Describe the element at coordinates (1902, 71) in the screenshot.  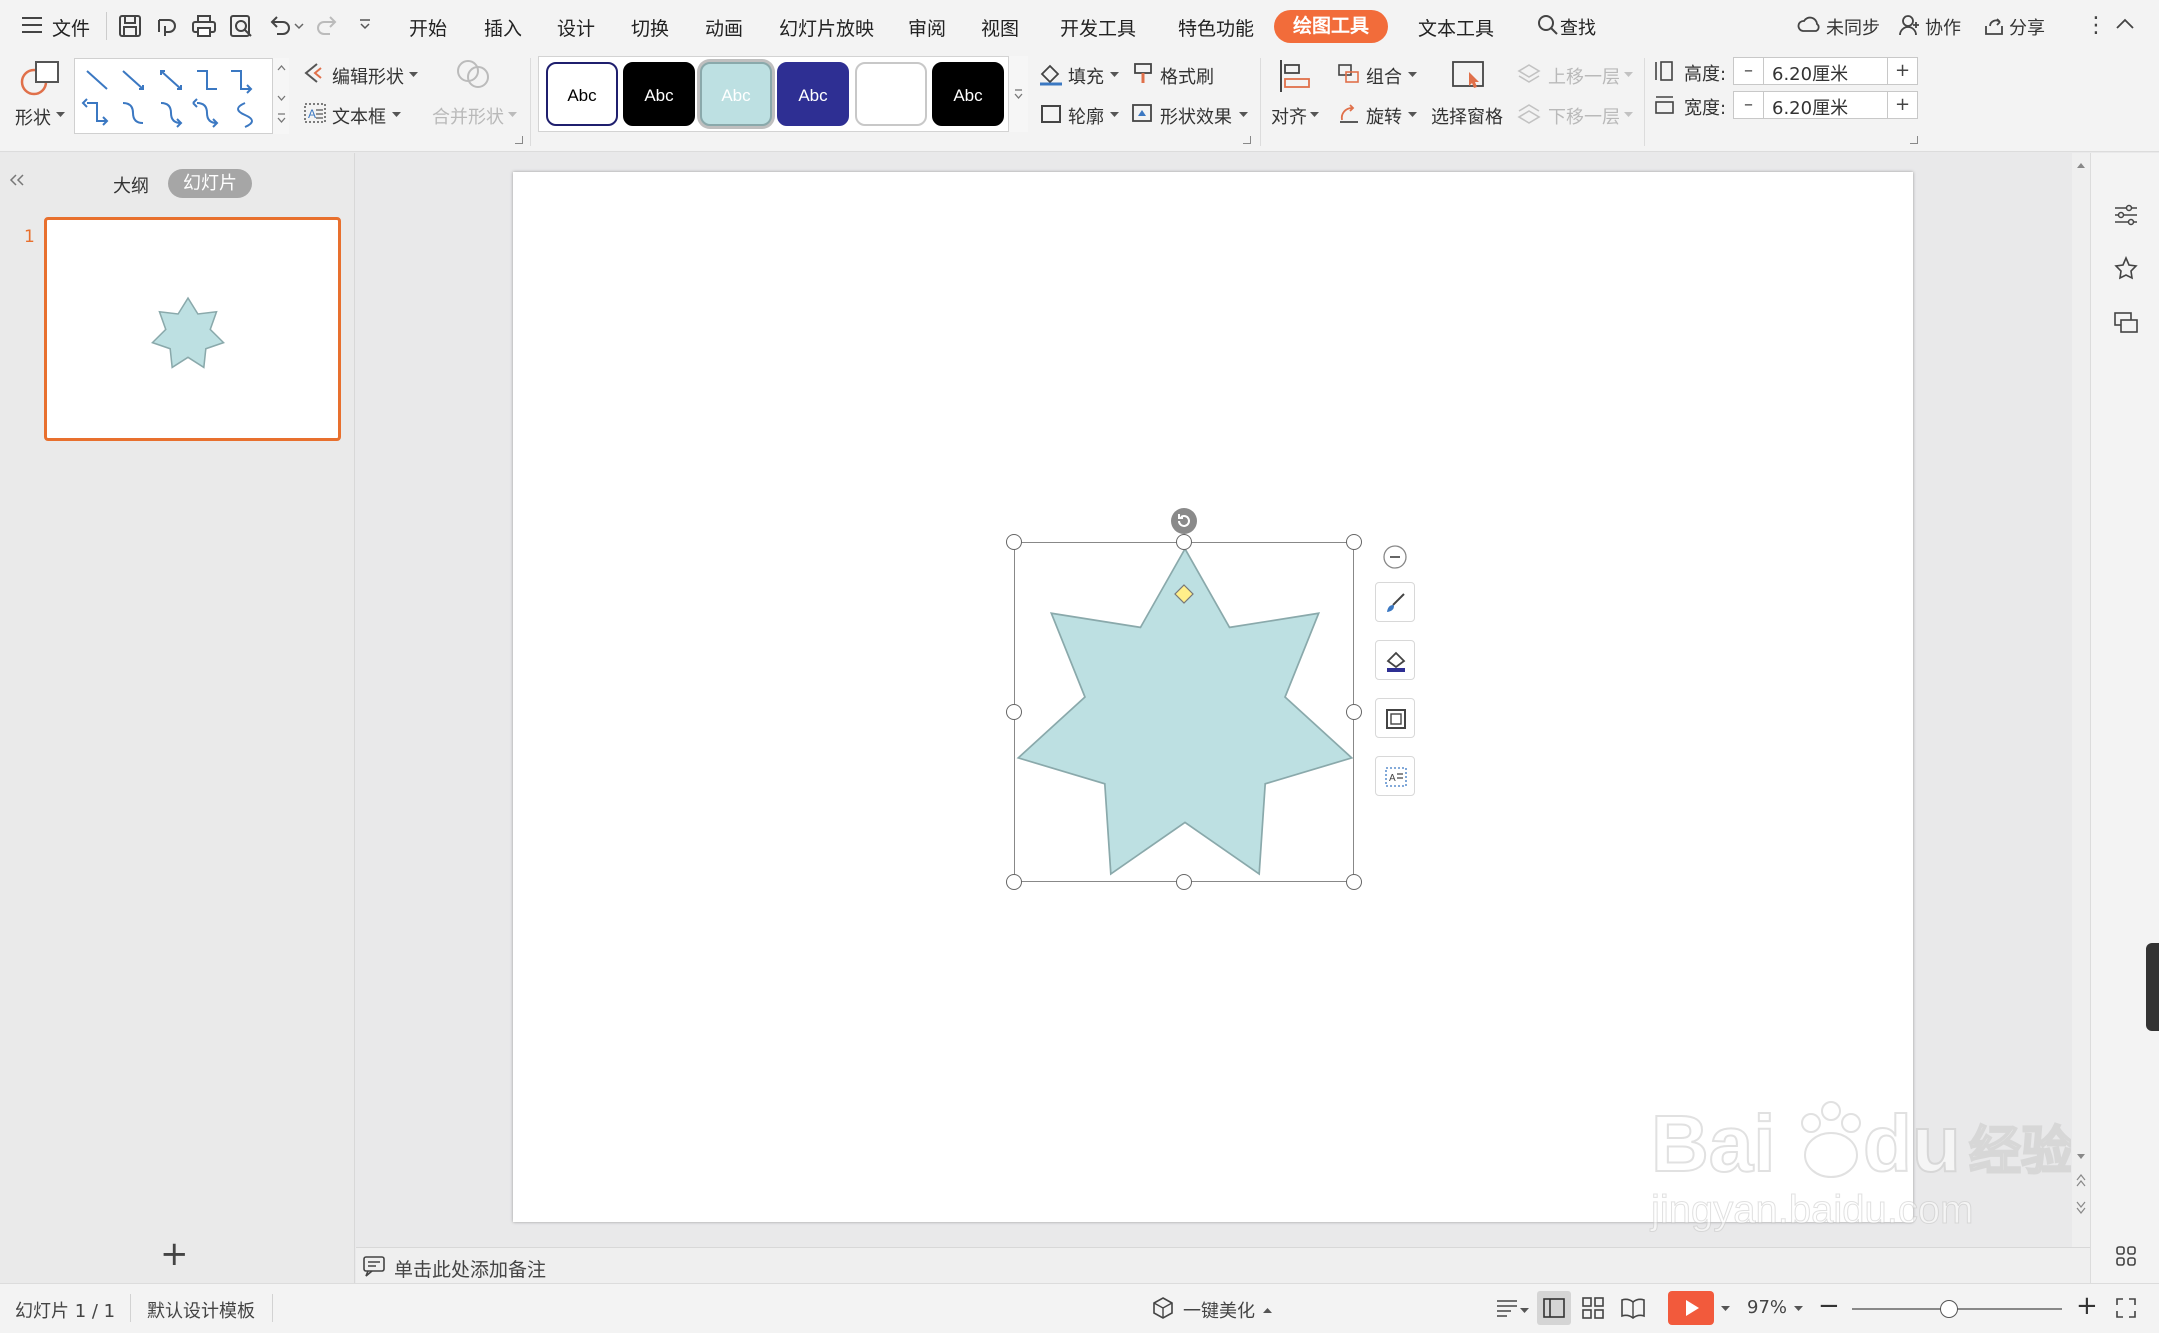
I see `height-increase-button: +` at that location.